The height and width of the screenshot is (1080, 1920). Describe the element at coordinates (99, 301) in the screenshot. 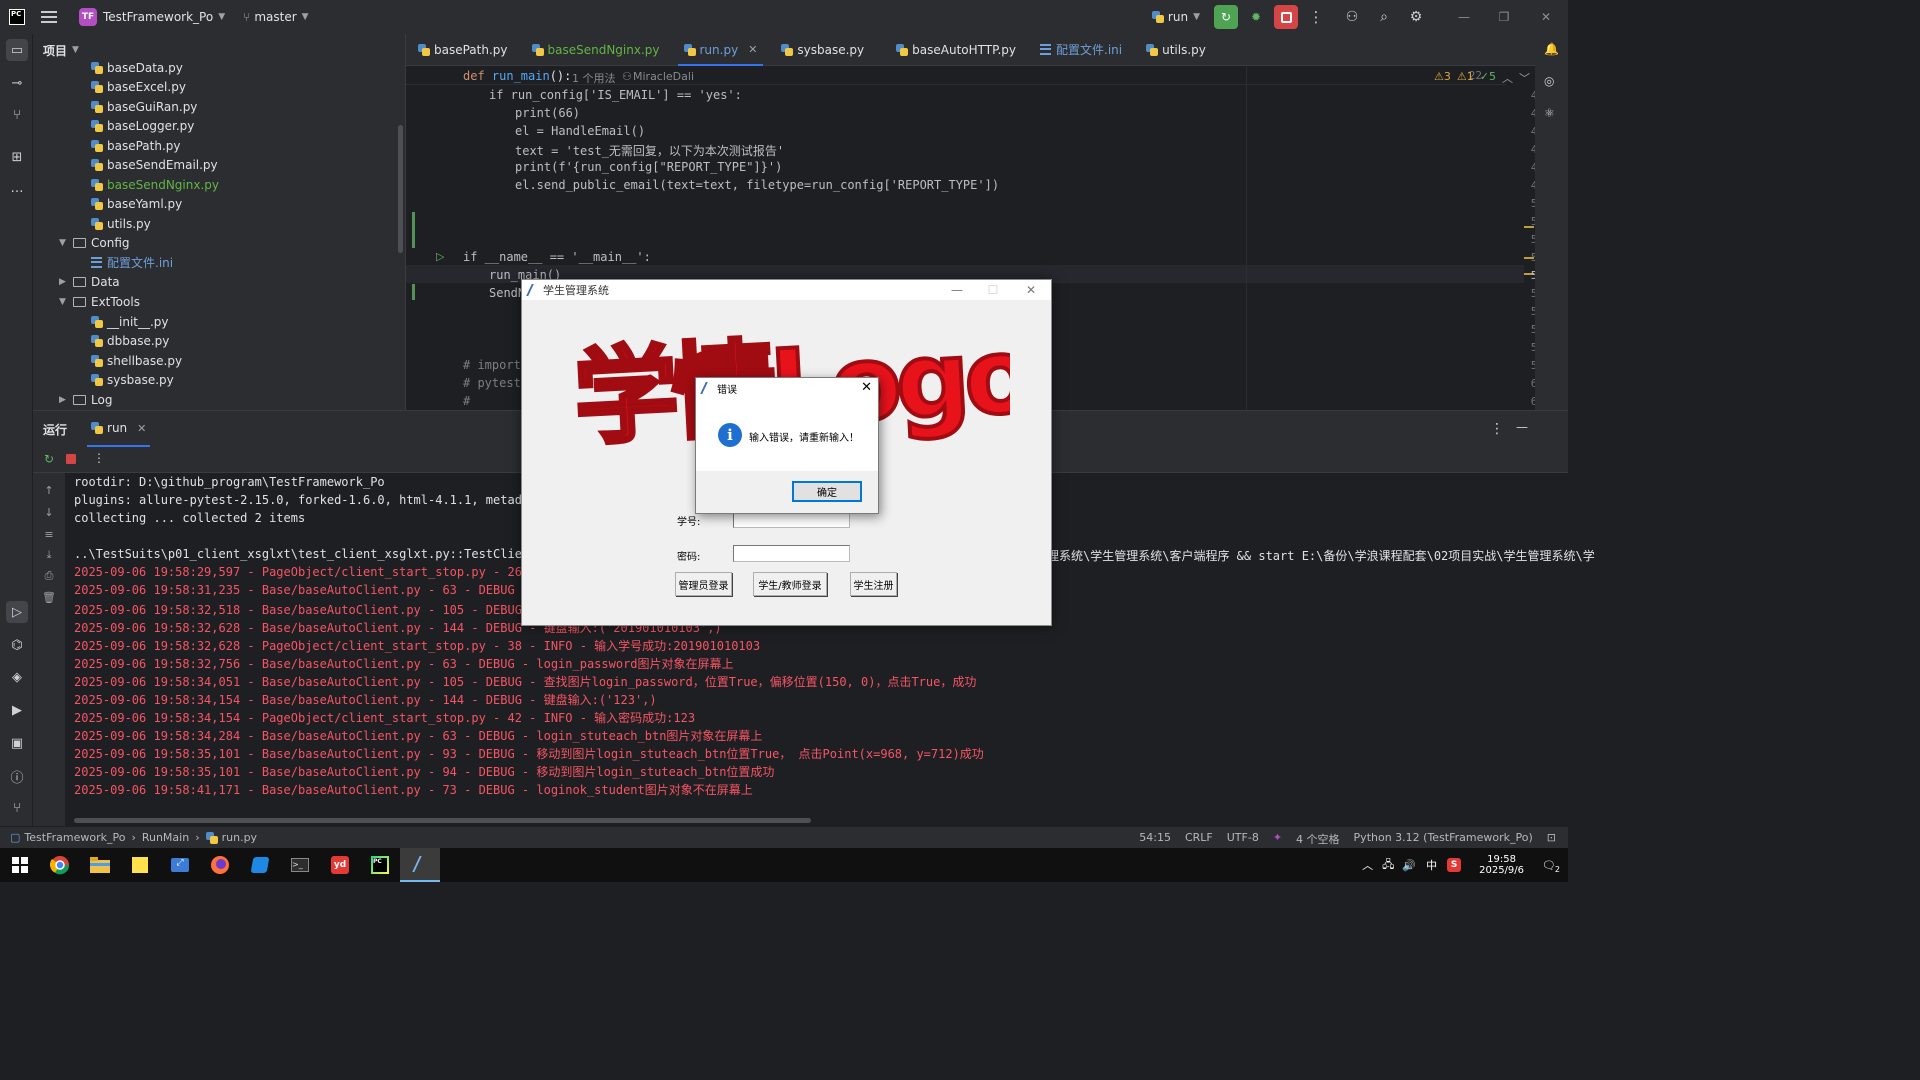

I see `tree-folder: ▼ ExtTools` at that location.